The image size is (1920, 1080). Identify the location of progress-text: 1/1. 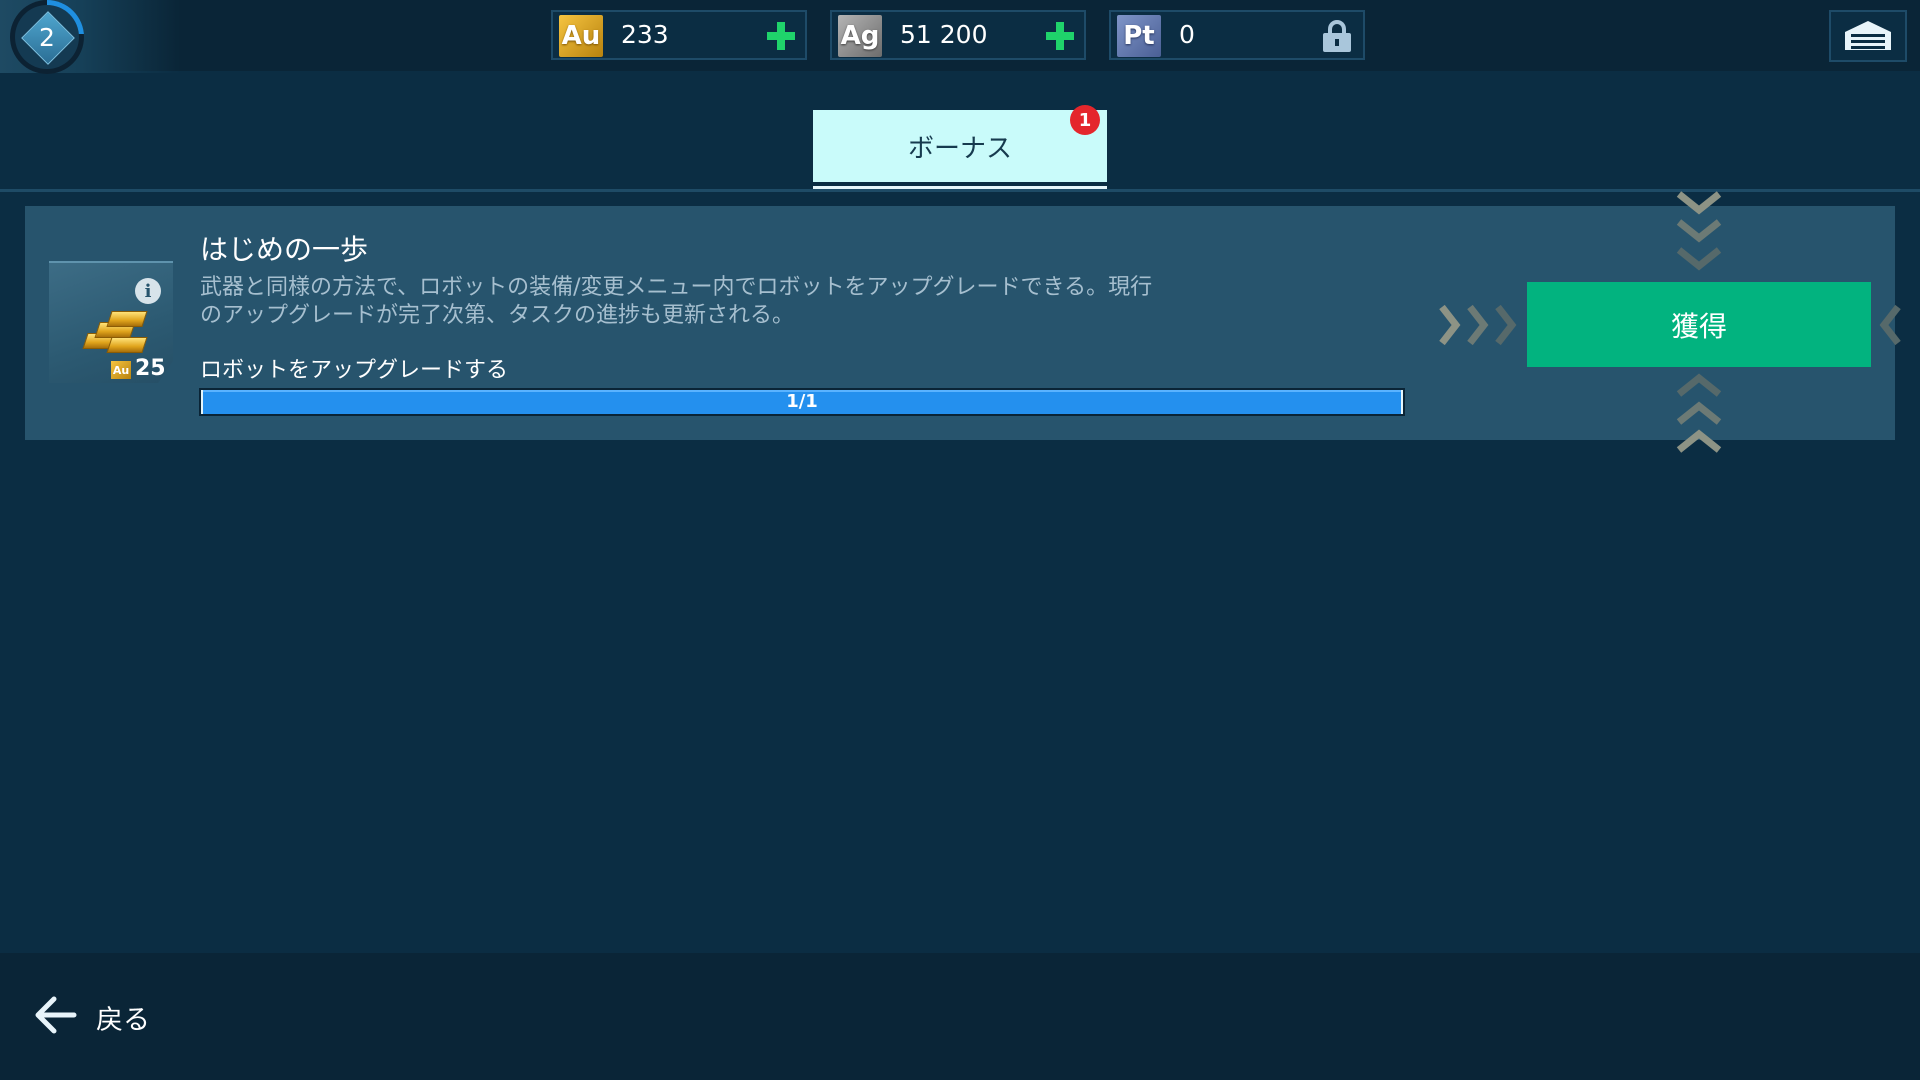
(802, 401).